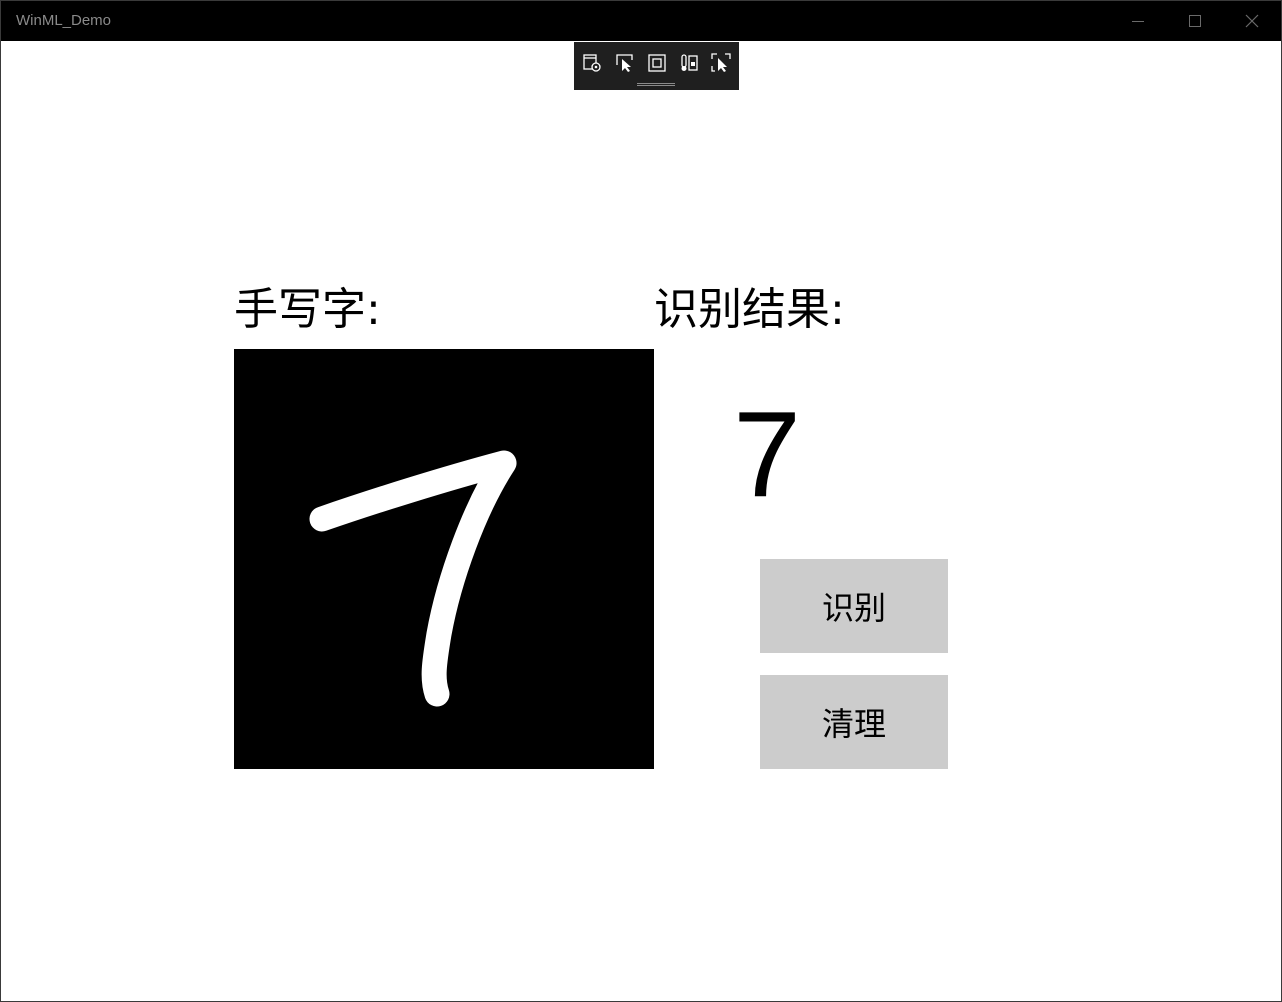  I want to click on maximize-icon, so click(1195, 21).